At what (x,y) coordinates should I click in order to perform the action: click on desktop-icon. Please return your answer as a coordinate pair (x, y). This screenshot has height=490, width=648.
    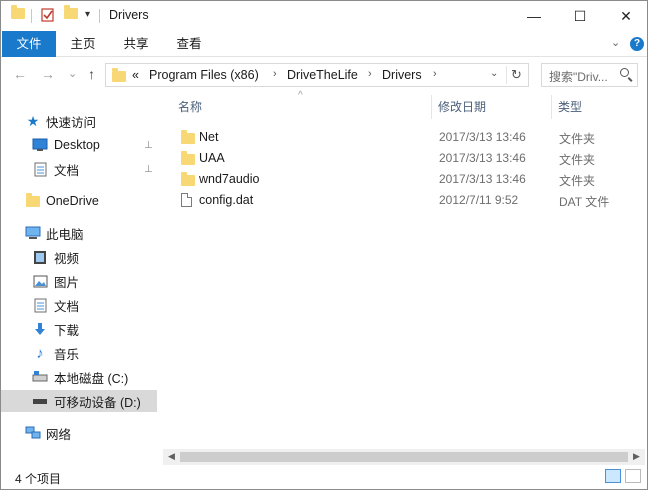
    Looking at the image, I should click on (40, 145).